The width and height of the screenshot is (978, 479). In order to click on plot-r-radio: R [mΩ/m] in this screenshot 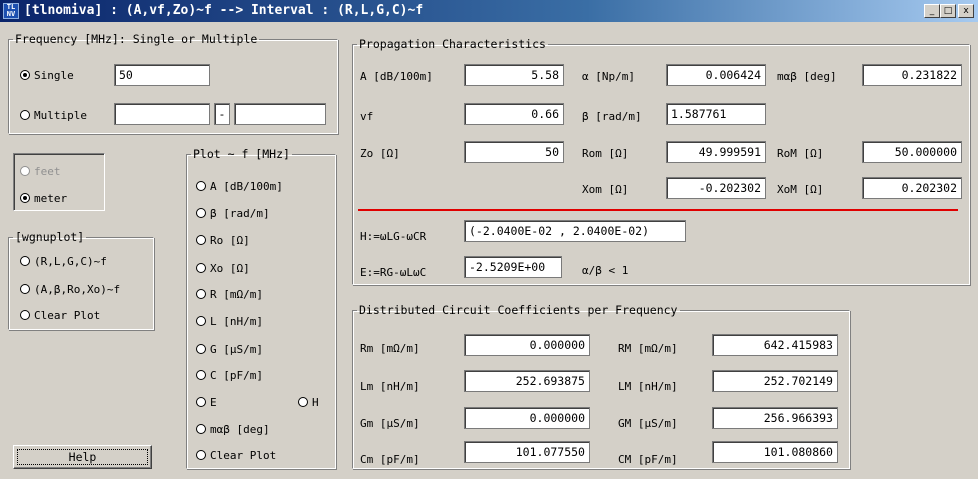, I will do `click(229, 294)`.